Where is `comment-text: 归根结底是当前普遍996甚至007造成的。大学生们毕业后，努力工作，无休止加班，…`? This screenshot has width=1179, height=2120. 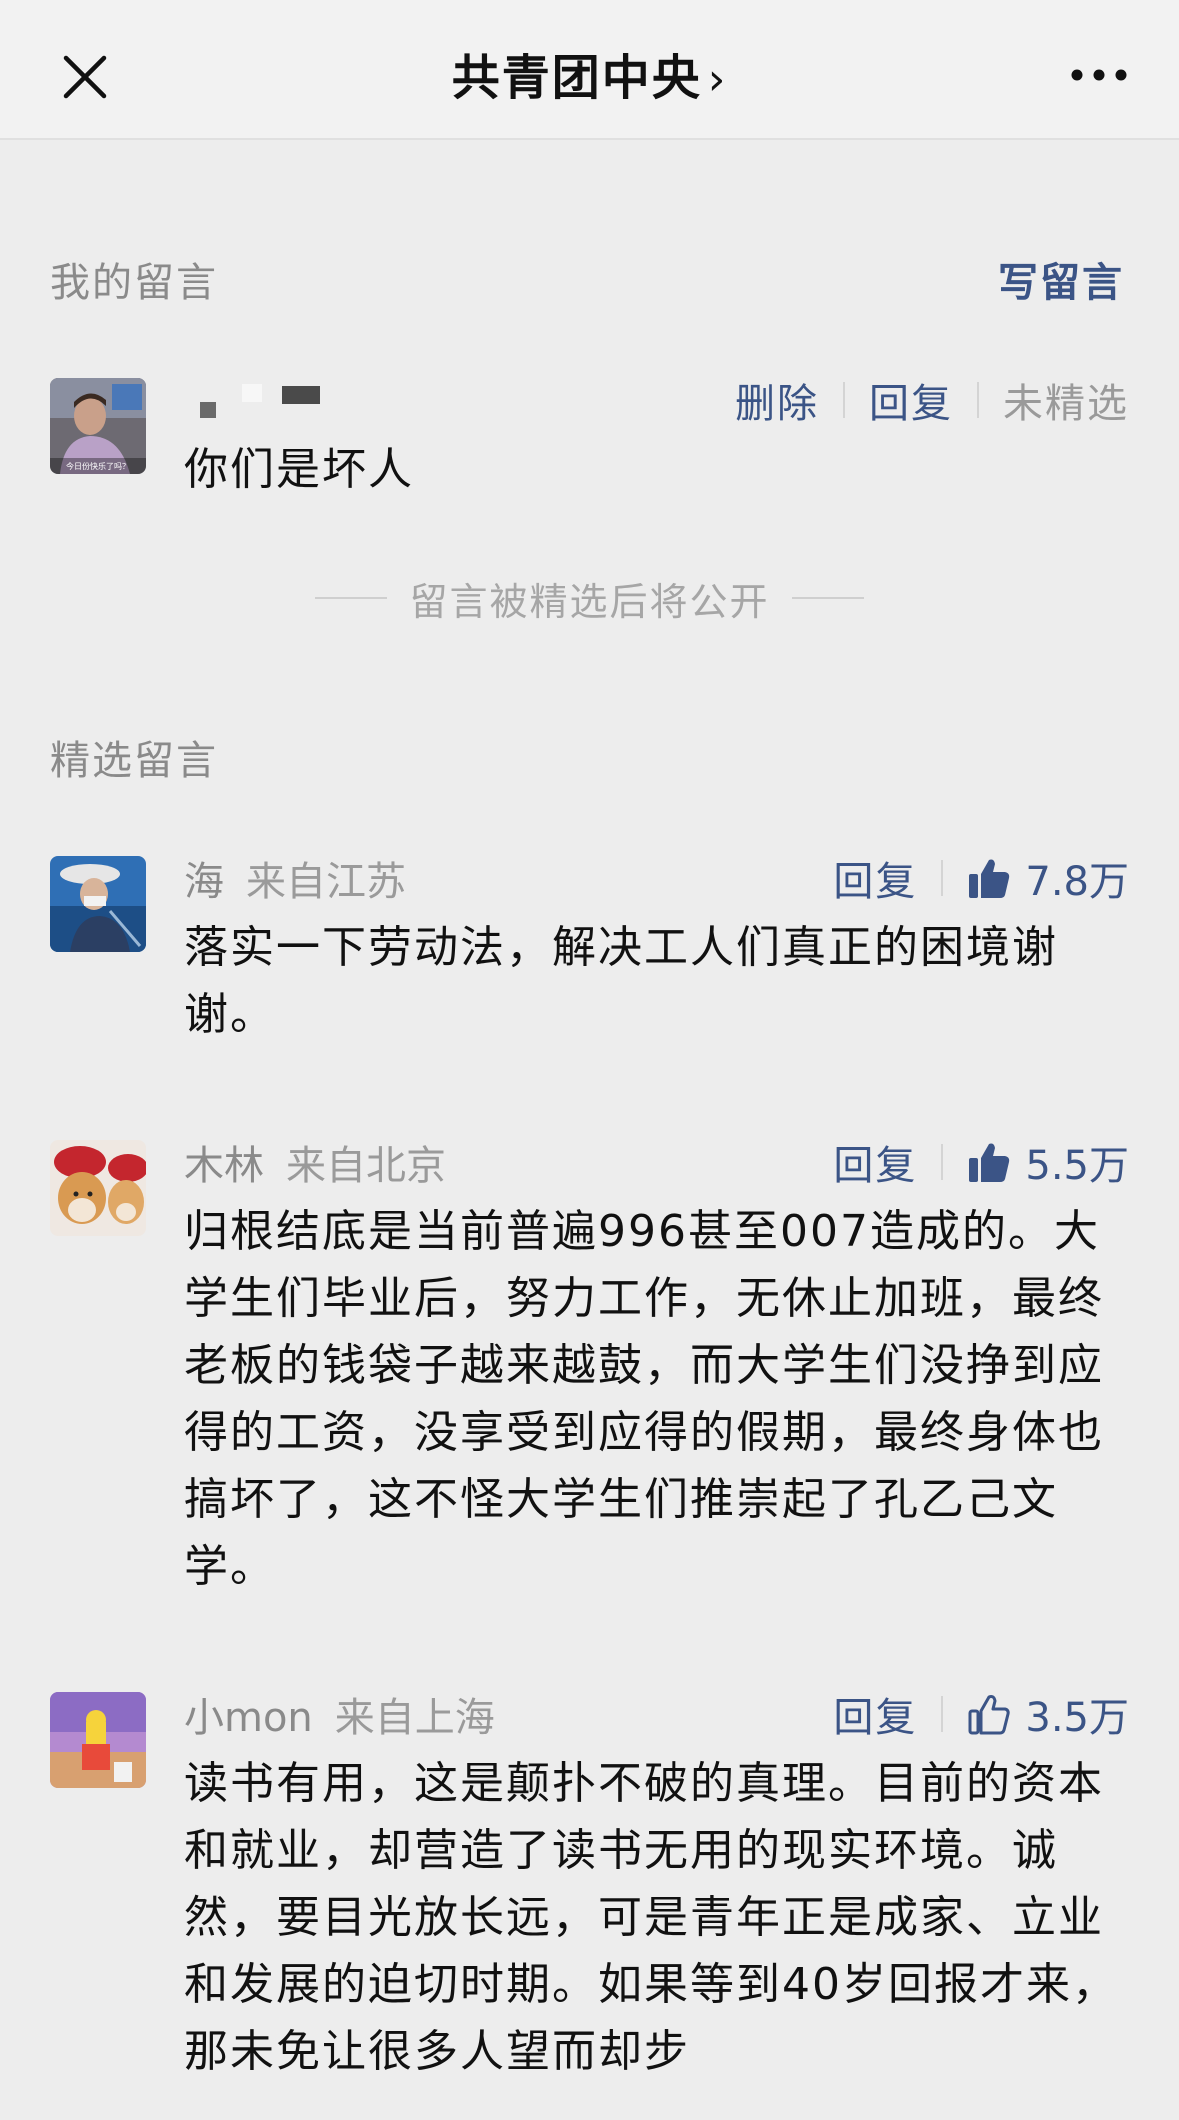 comment-text: 归根结底是当前普遍996甚至007造成的。大学生们毕业后，努力工作，无休止加班，… is located at coordinates (644, 1399).